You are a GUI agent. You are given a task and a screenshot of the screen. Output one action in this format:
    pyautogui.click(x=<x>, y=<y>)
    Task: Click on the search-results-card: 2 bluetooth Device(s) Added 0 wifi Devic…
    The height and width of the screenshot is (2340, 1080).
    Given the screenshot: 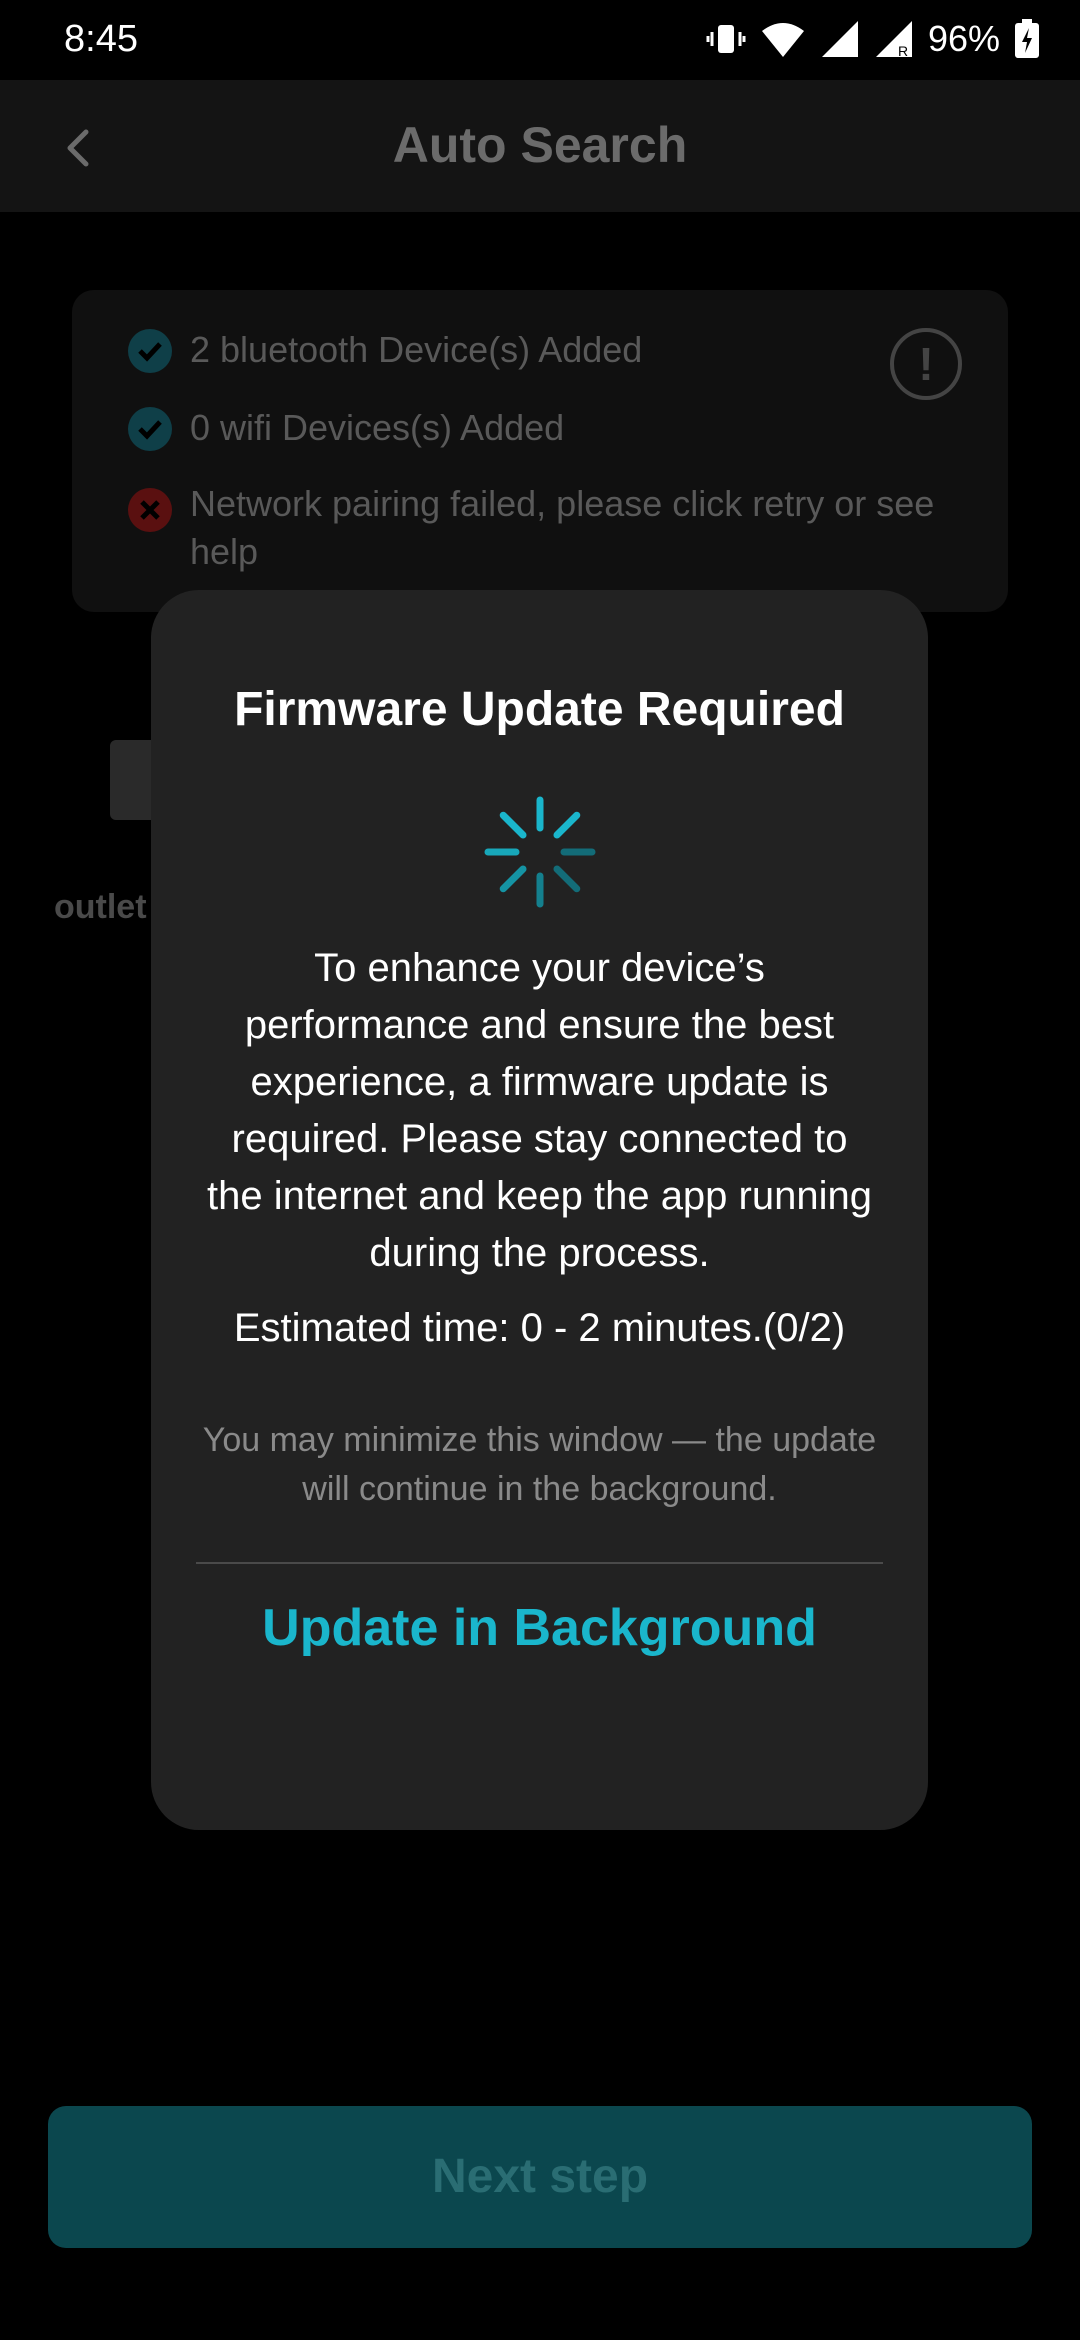 What is the action you would take?
    pyautogui.click(x=540, y=451)
    